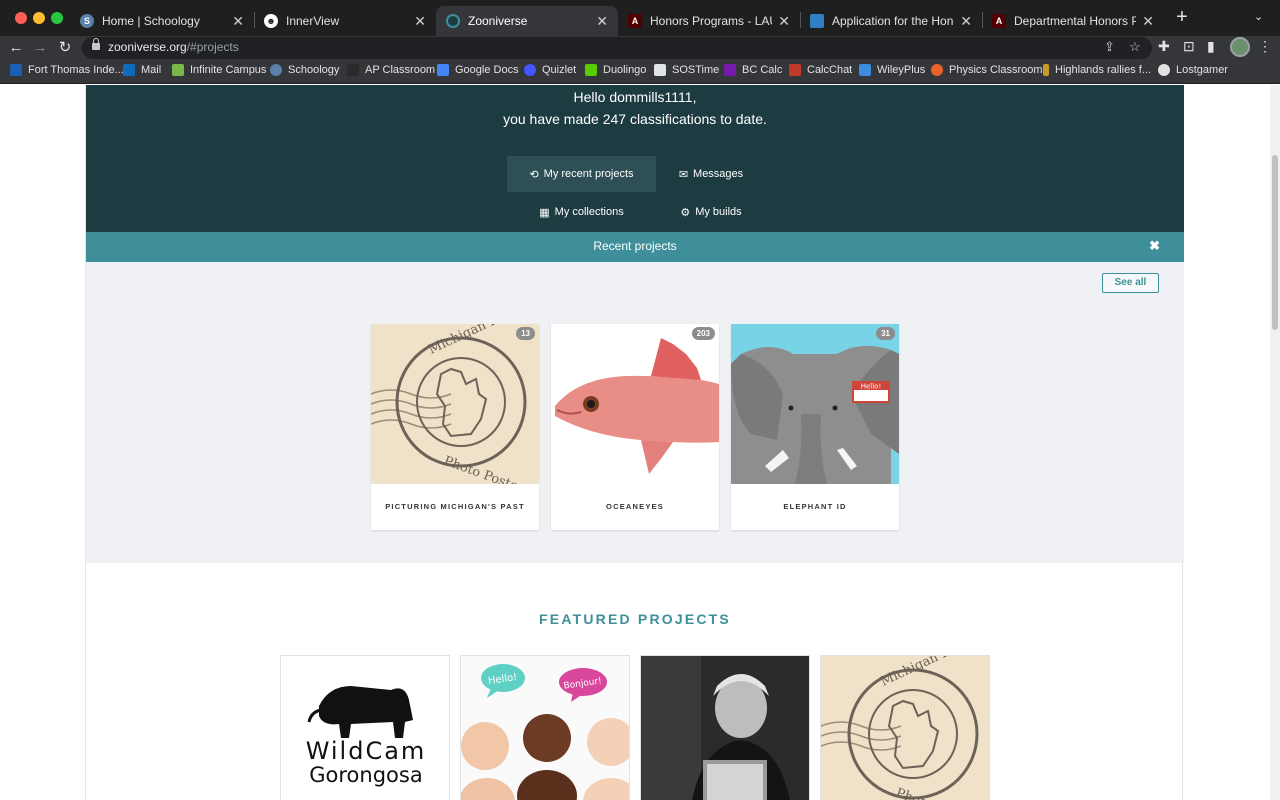 The width and height of the screenshot is (1280, 800). What do you see at coordinates (1258, 16) in the screenshot?
I see `chevron-down-icon: ⌄` at bounding box center [1258, 16].